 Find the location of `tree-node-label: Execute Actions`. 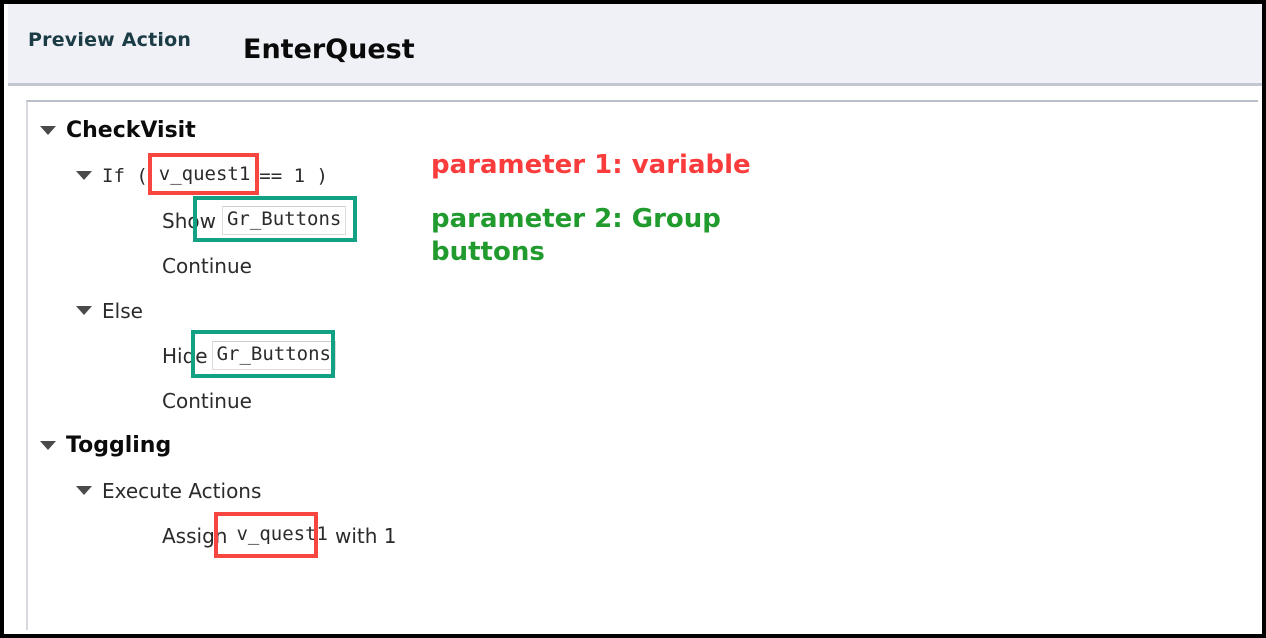

tree-node-label: Execute Actions is located at coordinates (182, 490).